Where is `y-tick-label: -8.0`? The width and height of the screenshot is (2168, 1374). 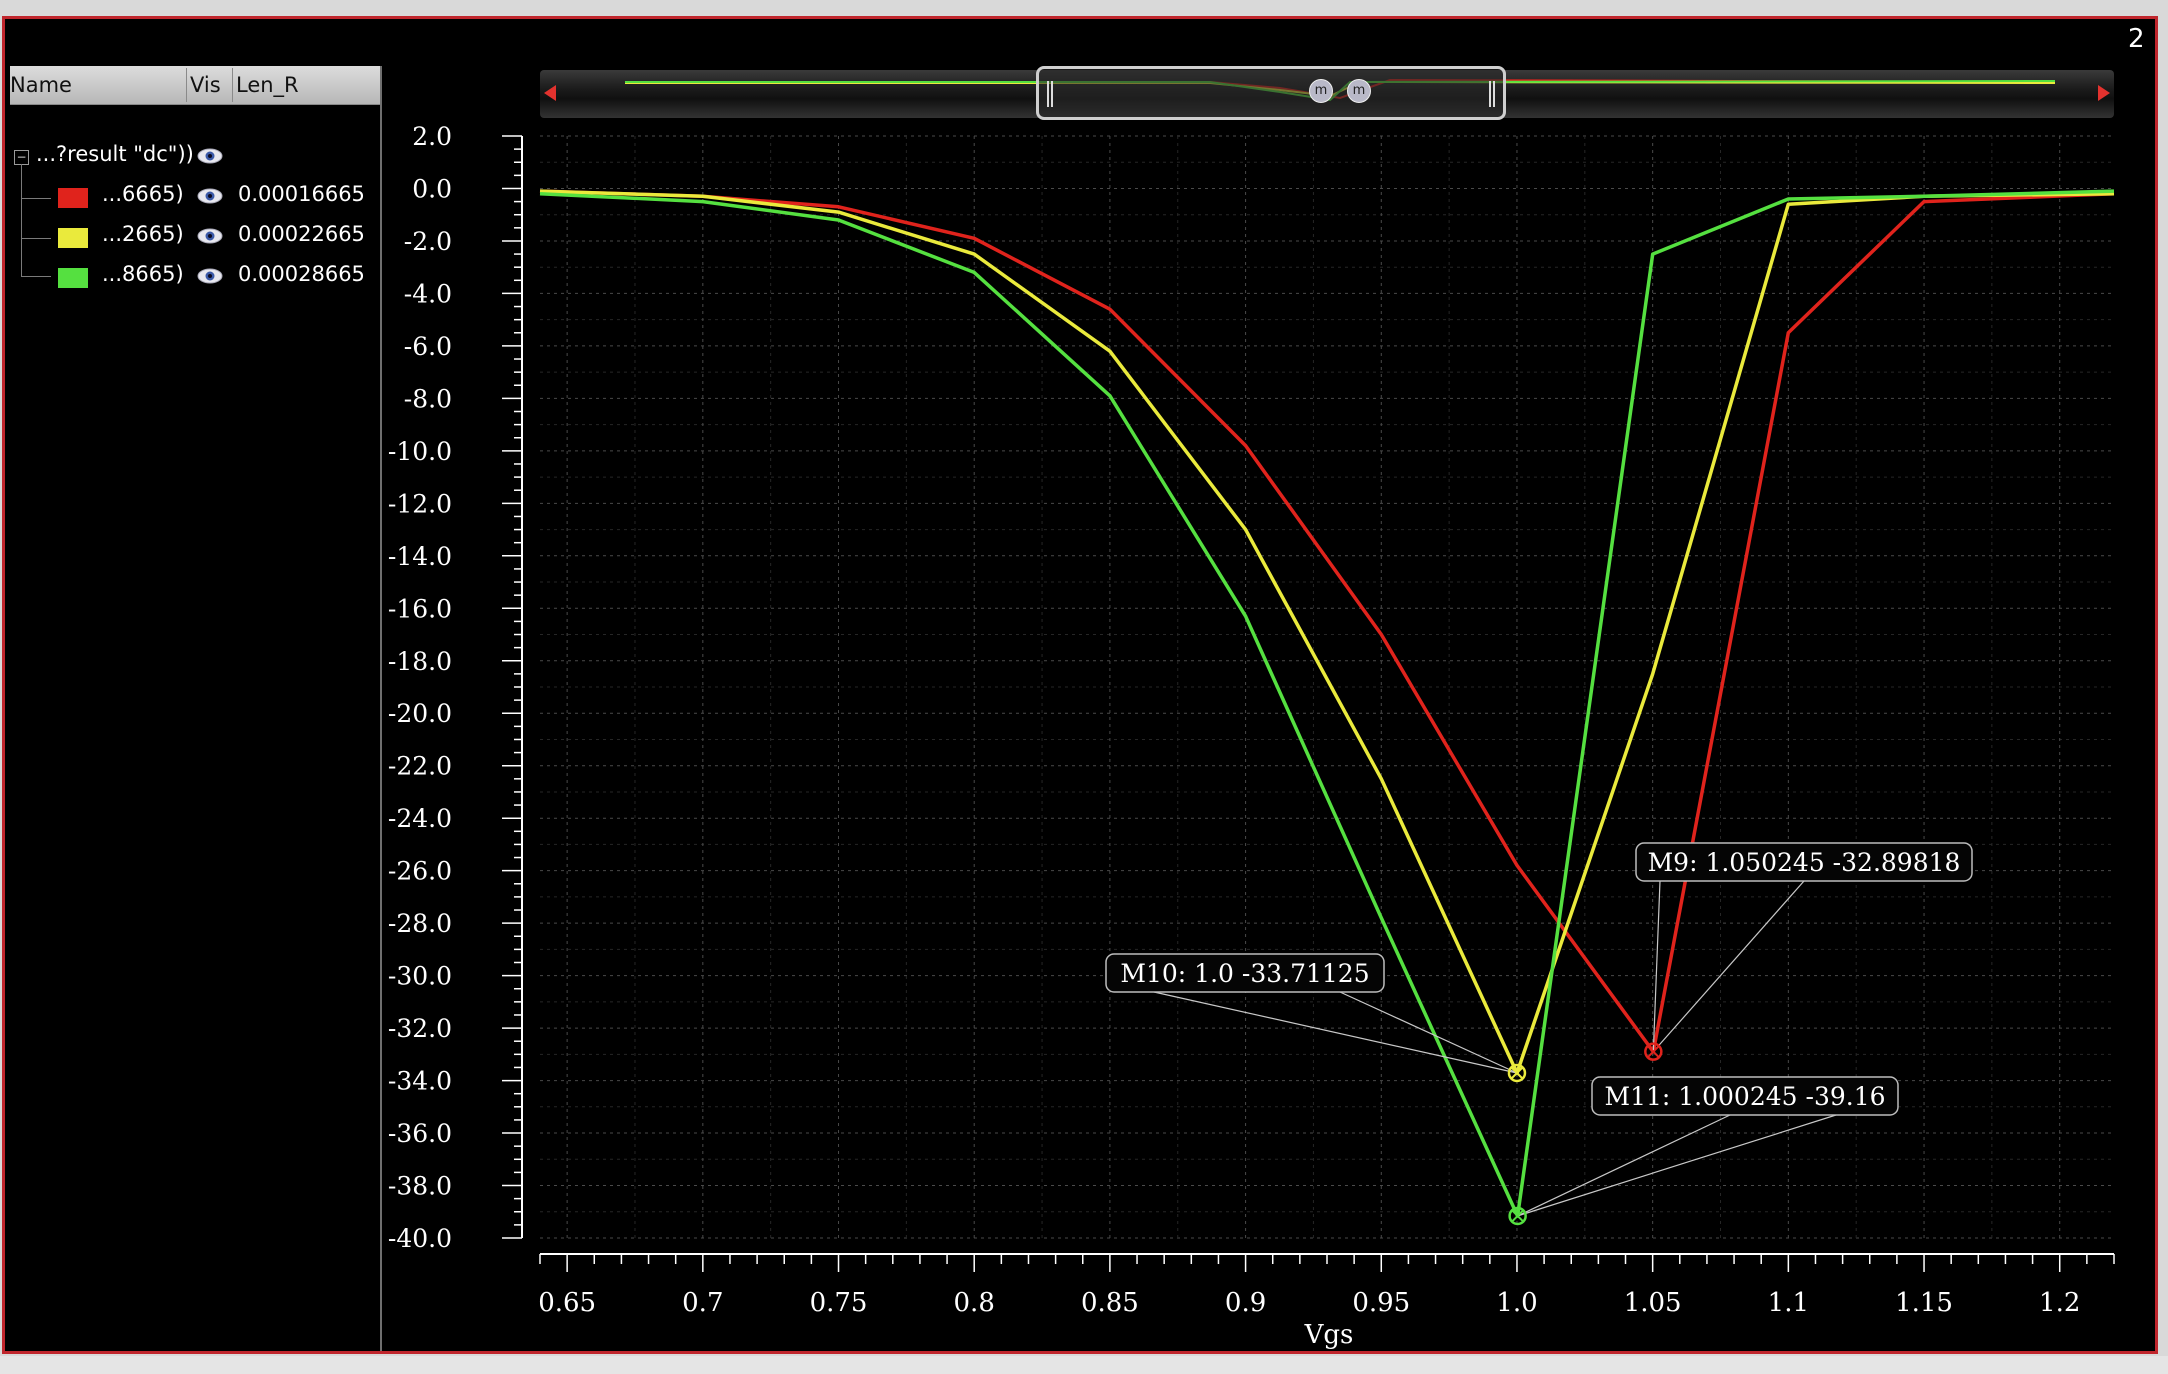 y-tick-label: -8.0 is located at coordinates (428, 398).